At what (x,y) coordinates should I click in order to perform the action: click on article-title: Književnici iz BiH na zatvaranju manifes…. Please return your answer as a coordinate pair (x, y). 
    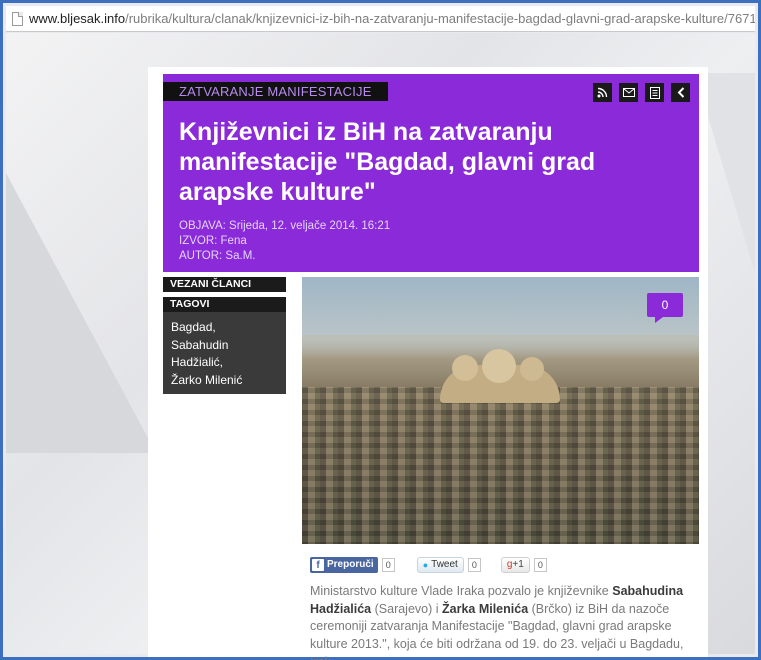
    Looking at the image, I should click on (387, 162).